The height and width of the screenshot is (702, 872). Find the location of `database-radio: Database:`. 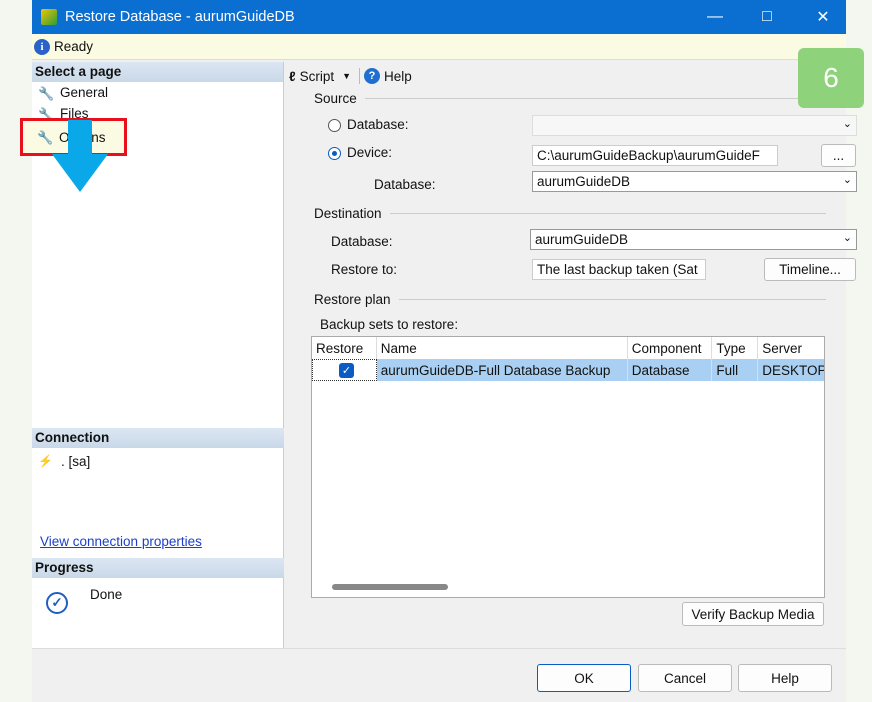

database-radio: Database: is located at coordinates (368, 124).